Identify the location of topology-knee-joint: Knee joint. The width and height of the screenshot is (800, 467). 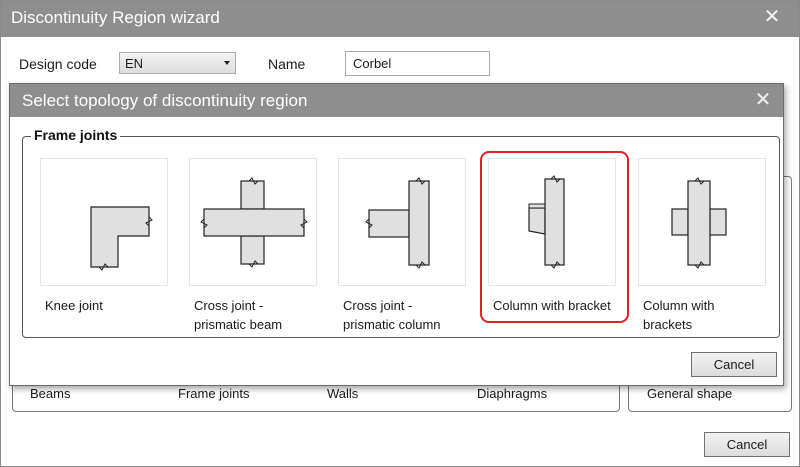
(104, 247).